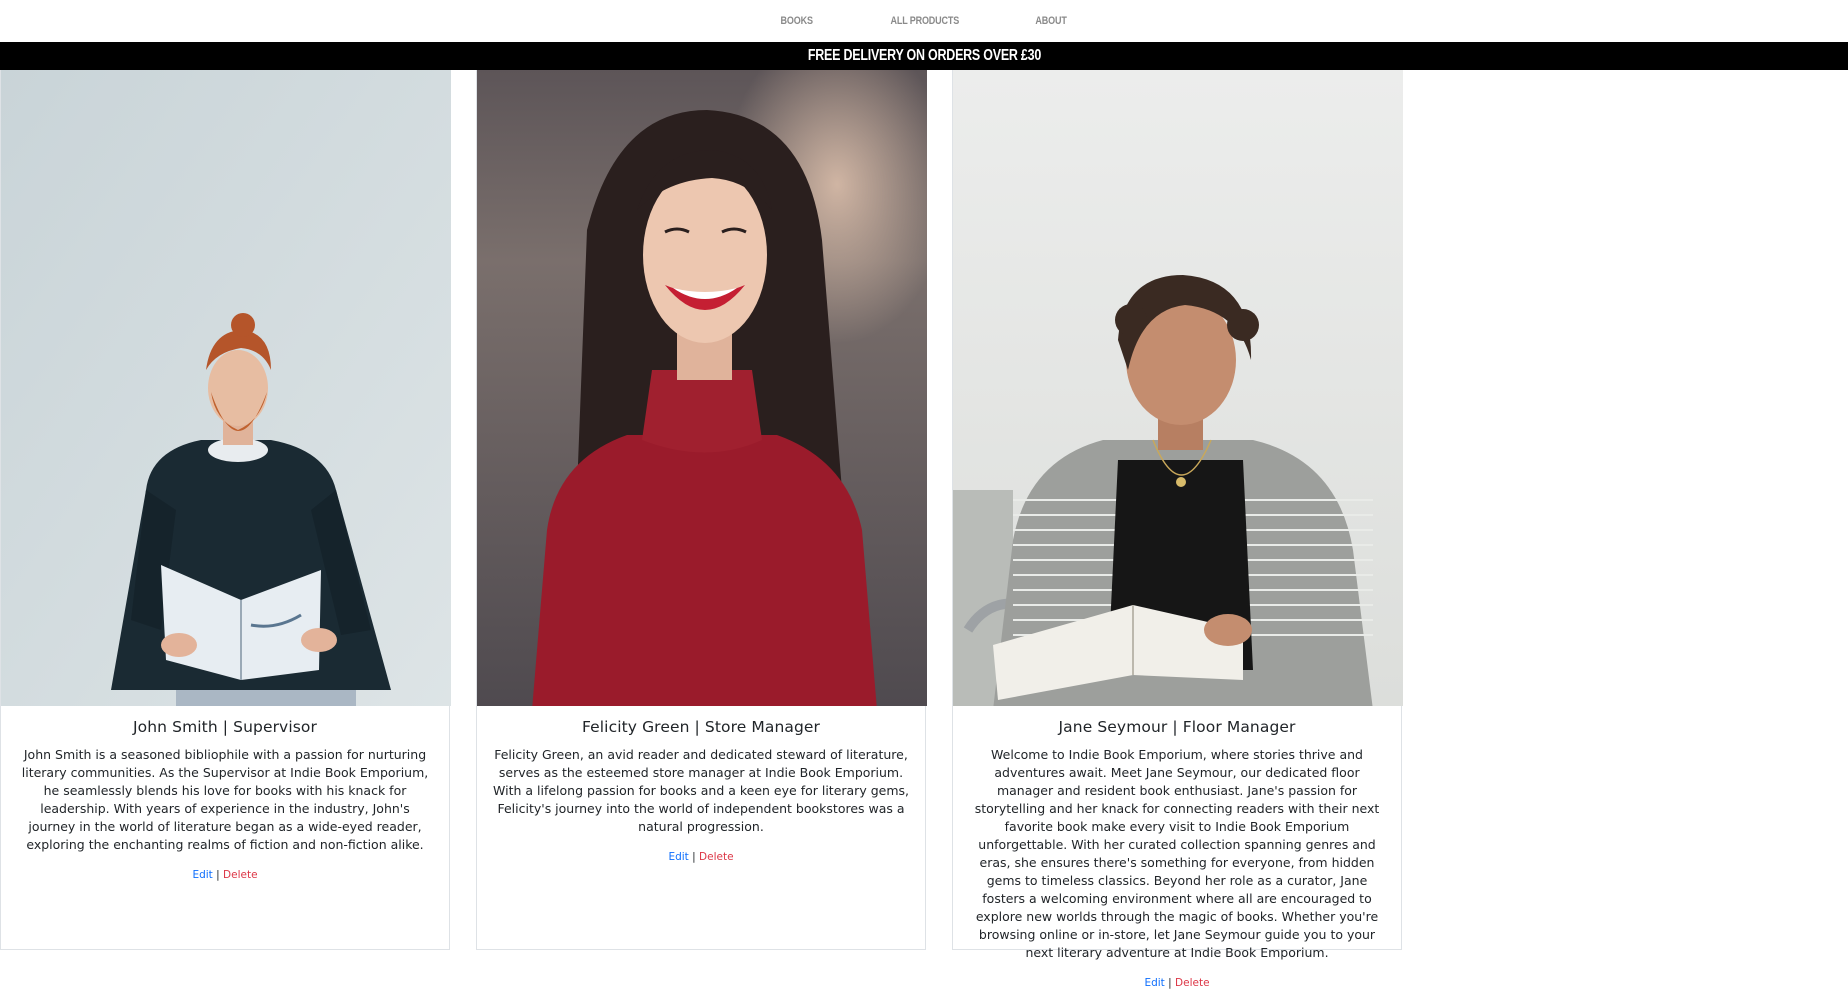 Image resolution: width=1848 pixels, height=989 pixels. Describe the element at coordinates (701, 727) in the screenshot. I see `staff-name-title: Felicity Green | Store Manager` at that location.